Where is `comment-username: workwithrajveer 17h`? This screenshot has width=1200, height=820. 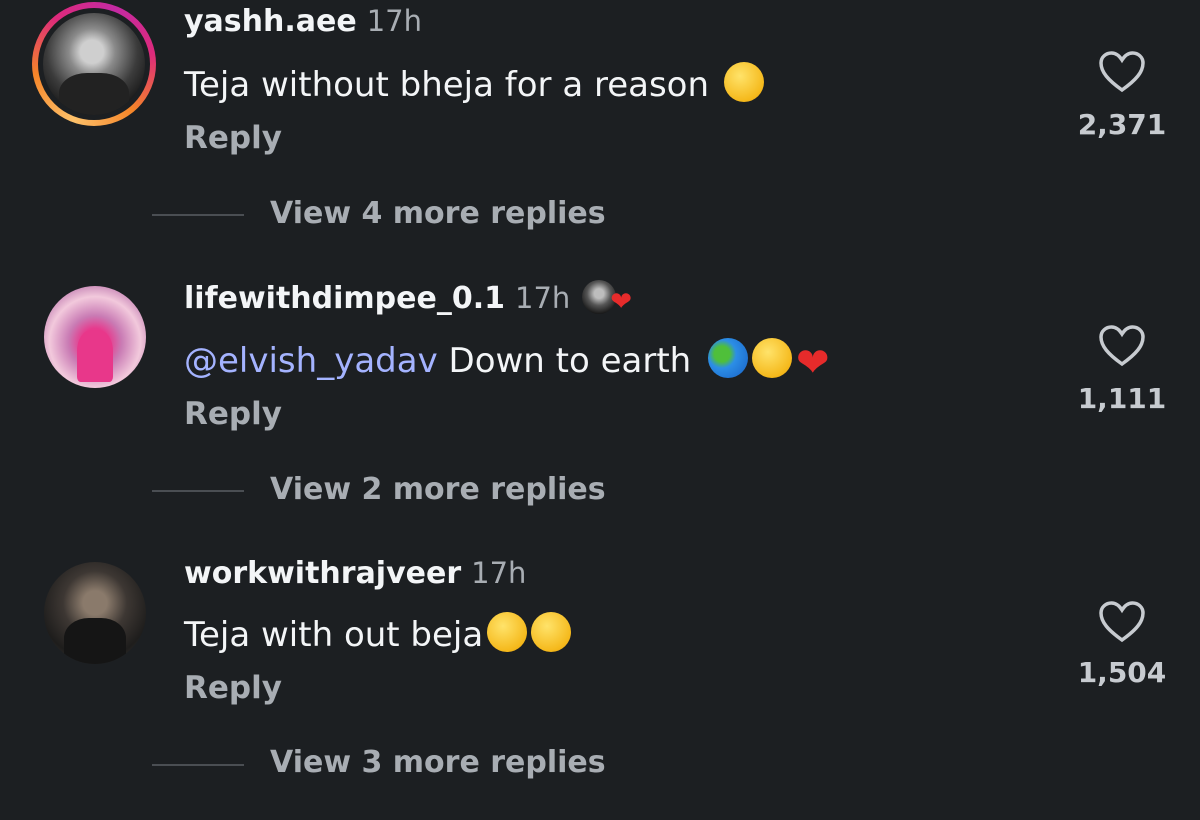
comment-username: workwithrajveer 17h is located at coordinates (355, 573).